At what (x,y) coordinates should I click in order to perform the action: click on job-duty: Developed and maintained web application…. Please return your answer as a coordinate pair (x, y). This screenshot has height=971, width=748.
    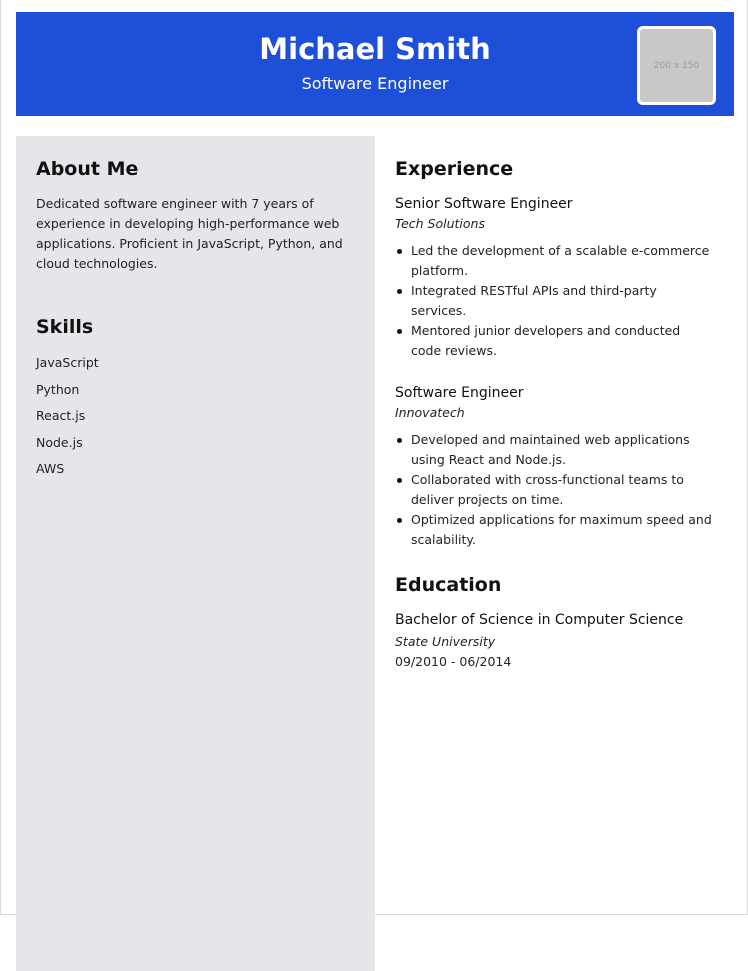
    Looking at the image, I should click on (554, 450).